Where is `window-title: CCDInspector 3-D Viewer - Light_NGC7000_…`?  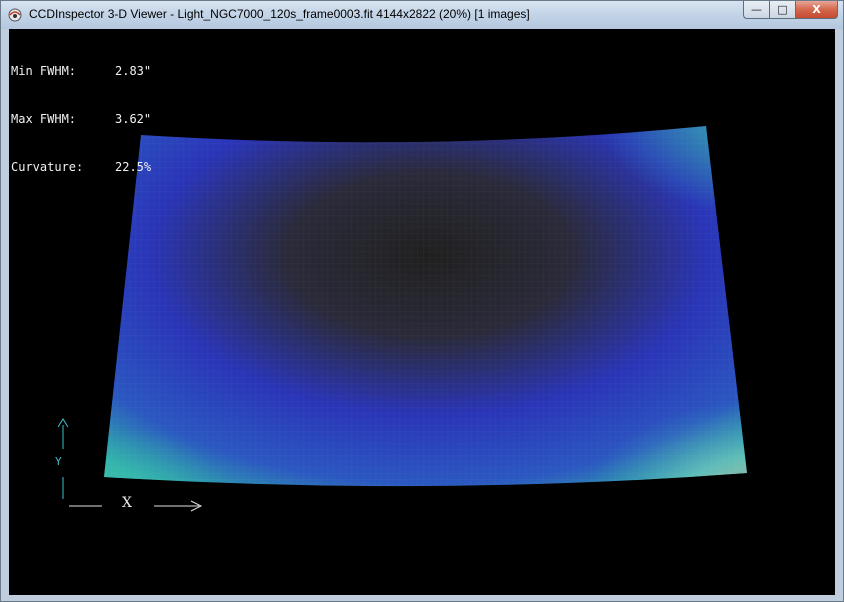 window-title: CCDInspector 3-D Viewer - Light_NGC7000_… is located at coordinates (279, 14).